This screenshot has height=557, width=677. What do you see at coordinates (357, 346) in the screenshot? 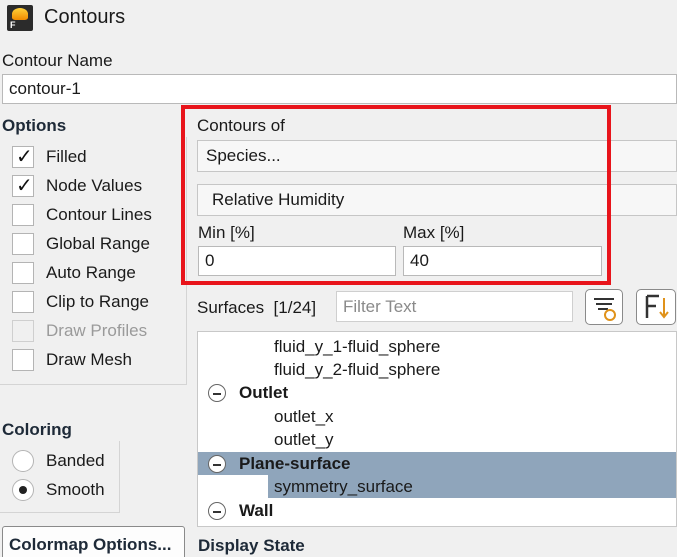
I see `tree-item-surface: fluid_y_1-fluid_sphere` at bounding box center [357, 346].